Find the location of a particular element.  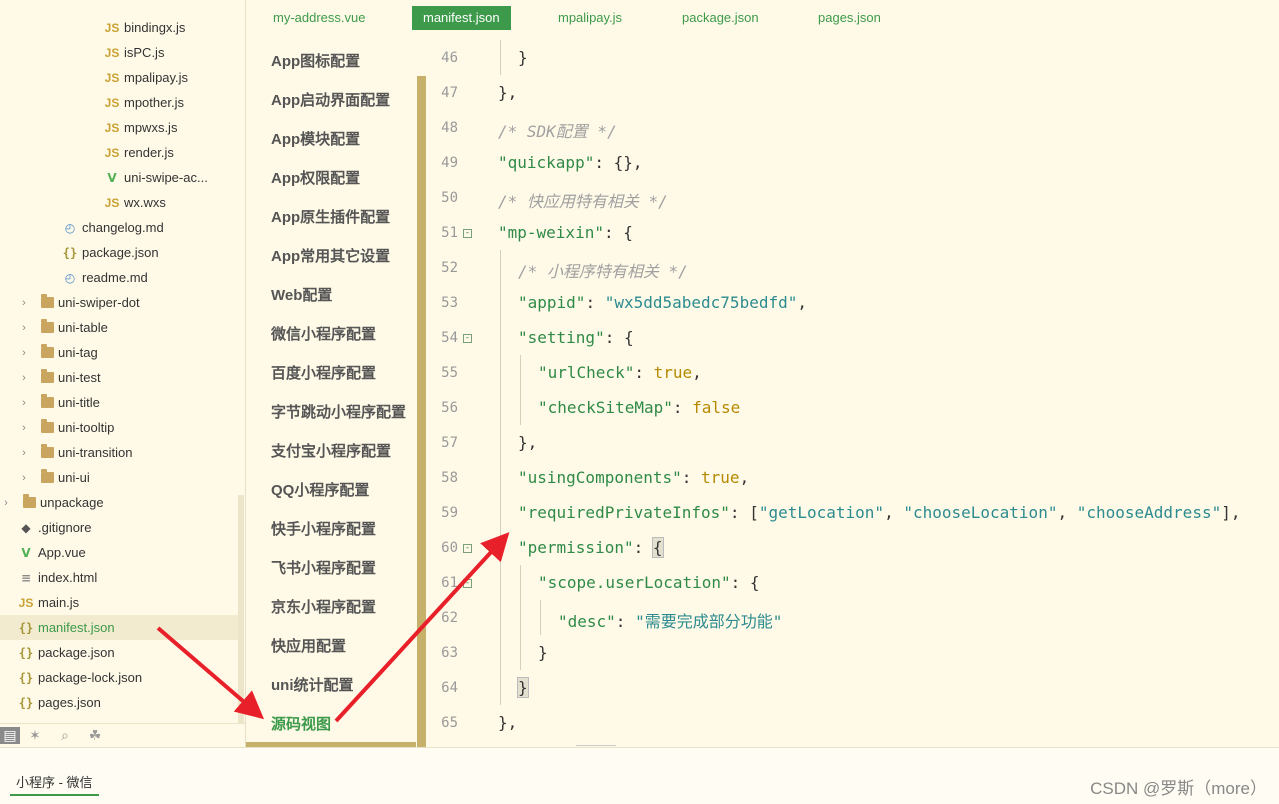

tree-item: V App.vue is located at coordinates (119, 552).